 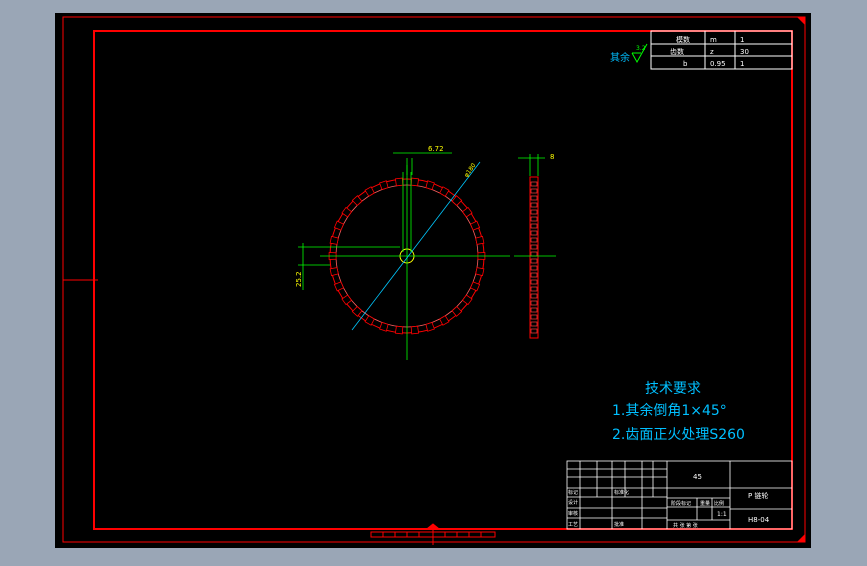 I want to click on svg-text: 比例, so click(x=719, y=503).